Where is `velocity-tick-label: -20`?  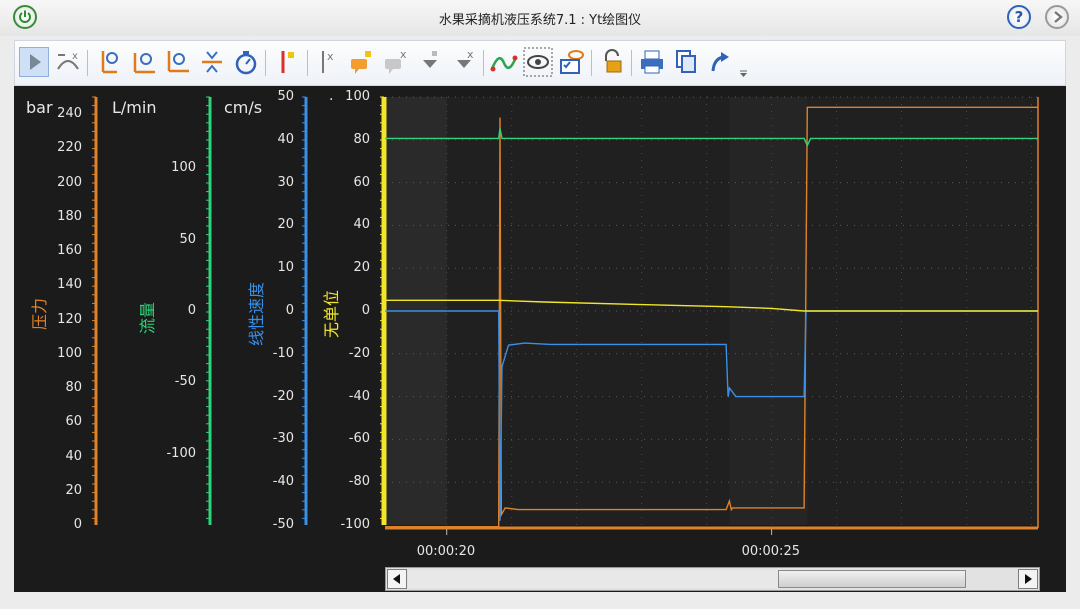 velocity-tick-label: -20 is located at coordinates (283, 396).